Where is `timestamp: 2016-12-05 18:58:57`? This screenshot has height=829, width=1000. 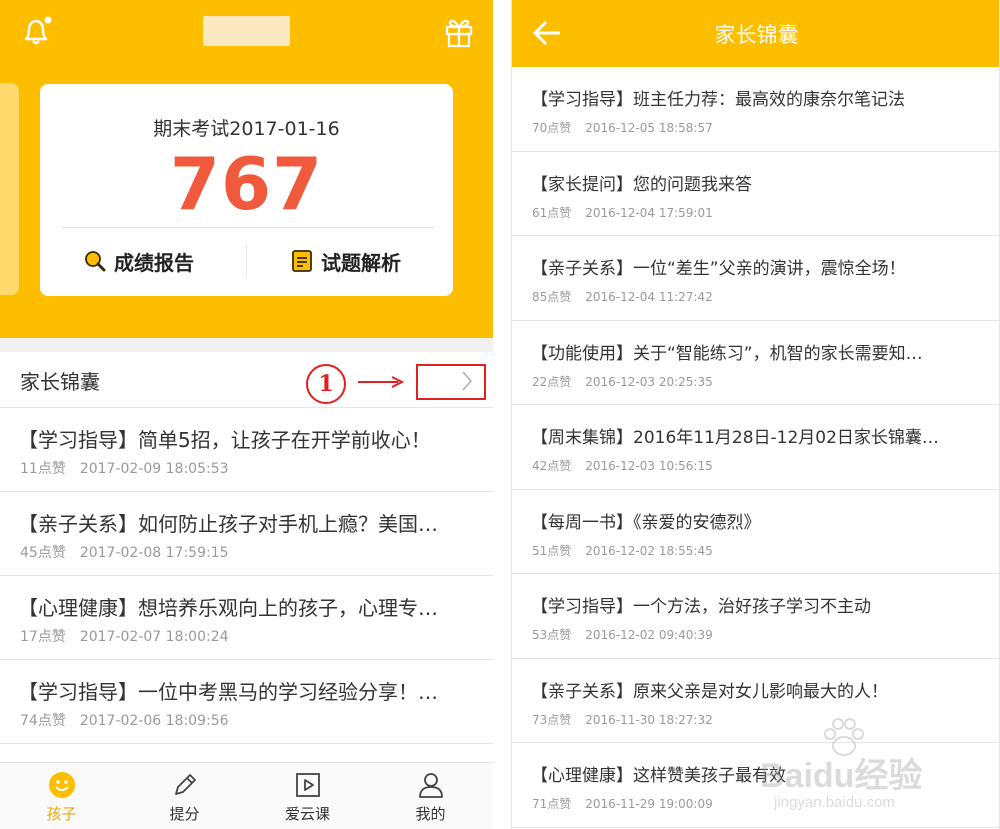 timestamp: 2016-12-05 18:58:57 is located at coordinates (649, 128).